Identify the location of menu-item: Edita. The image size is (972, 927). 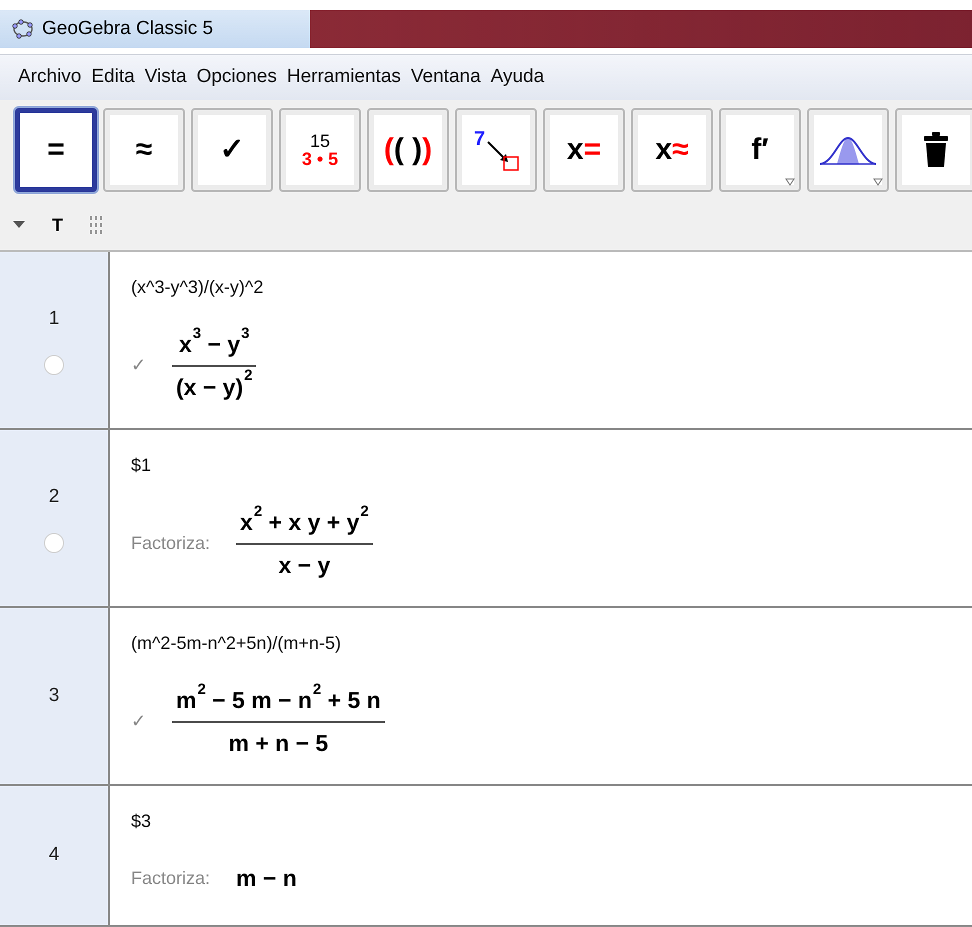
(113, 77).